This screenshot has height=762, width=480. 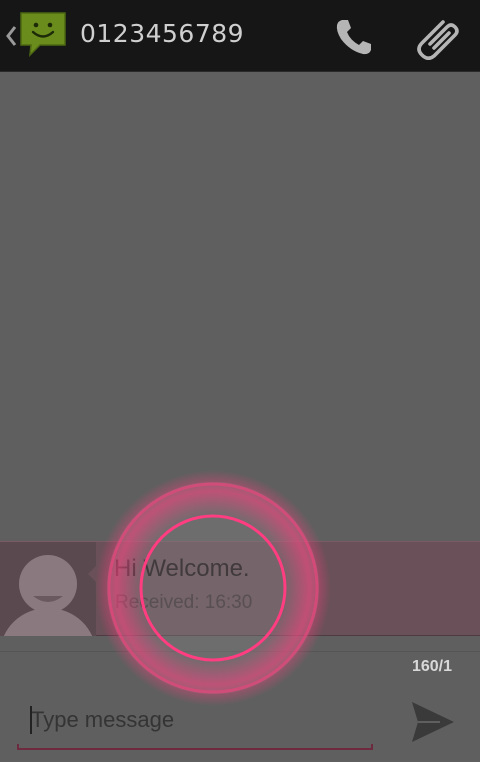 What do you see at coordinates (195, 747) in the screenshot?
I see `input-underline` at bounding box center [195, 747].